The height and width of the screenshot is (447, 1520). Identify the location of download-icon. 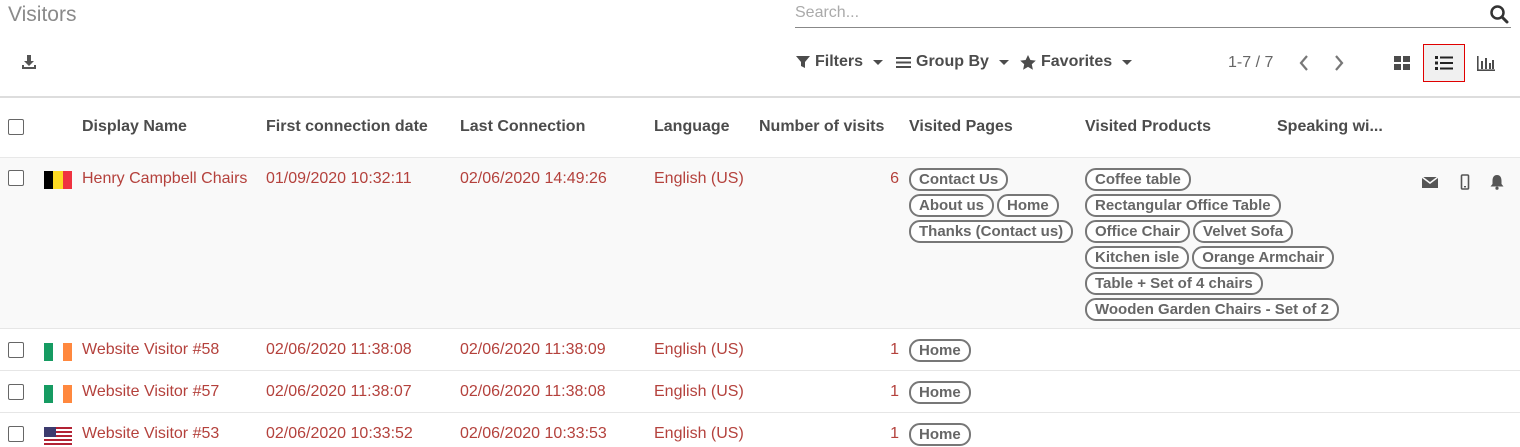
(29, 62).